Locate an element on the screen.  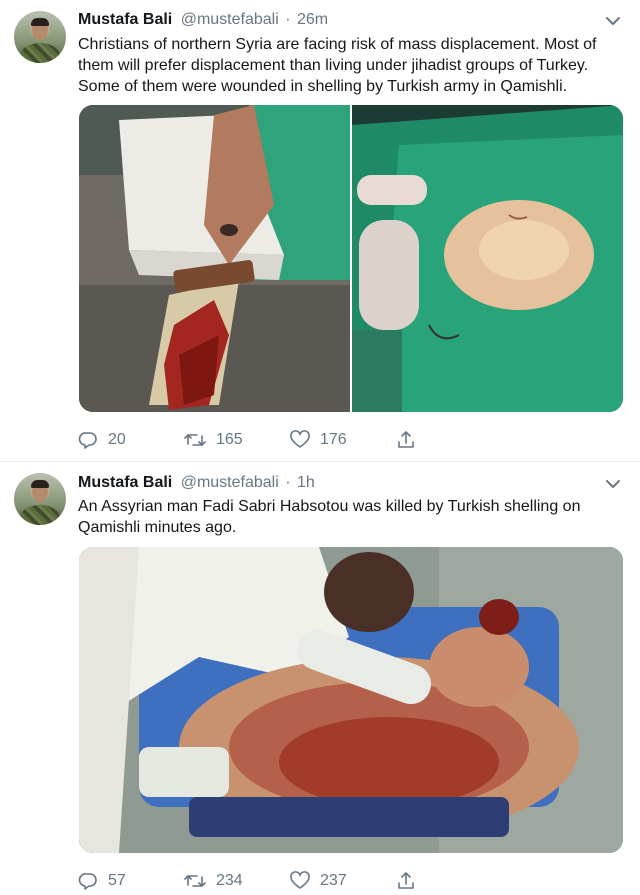
retweet-button: 165 is located at coordinates (213, 440).